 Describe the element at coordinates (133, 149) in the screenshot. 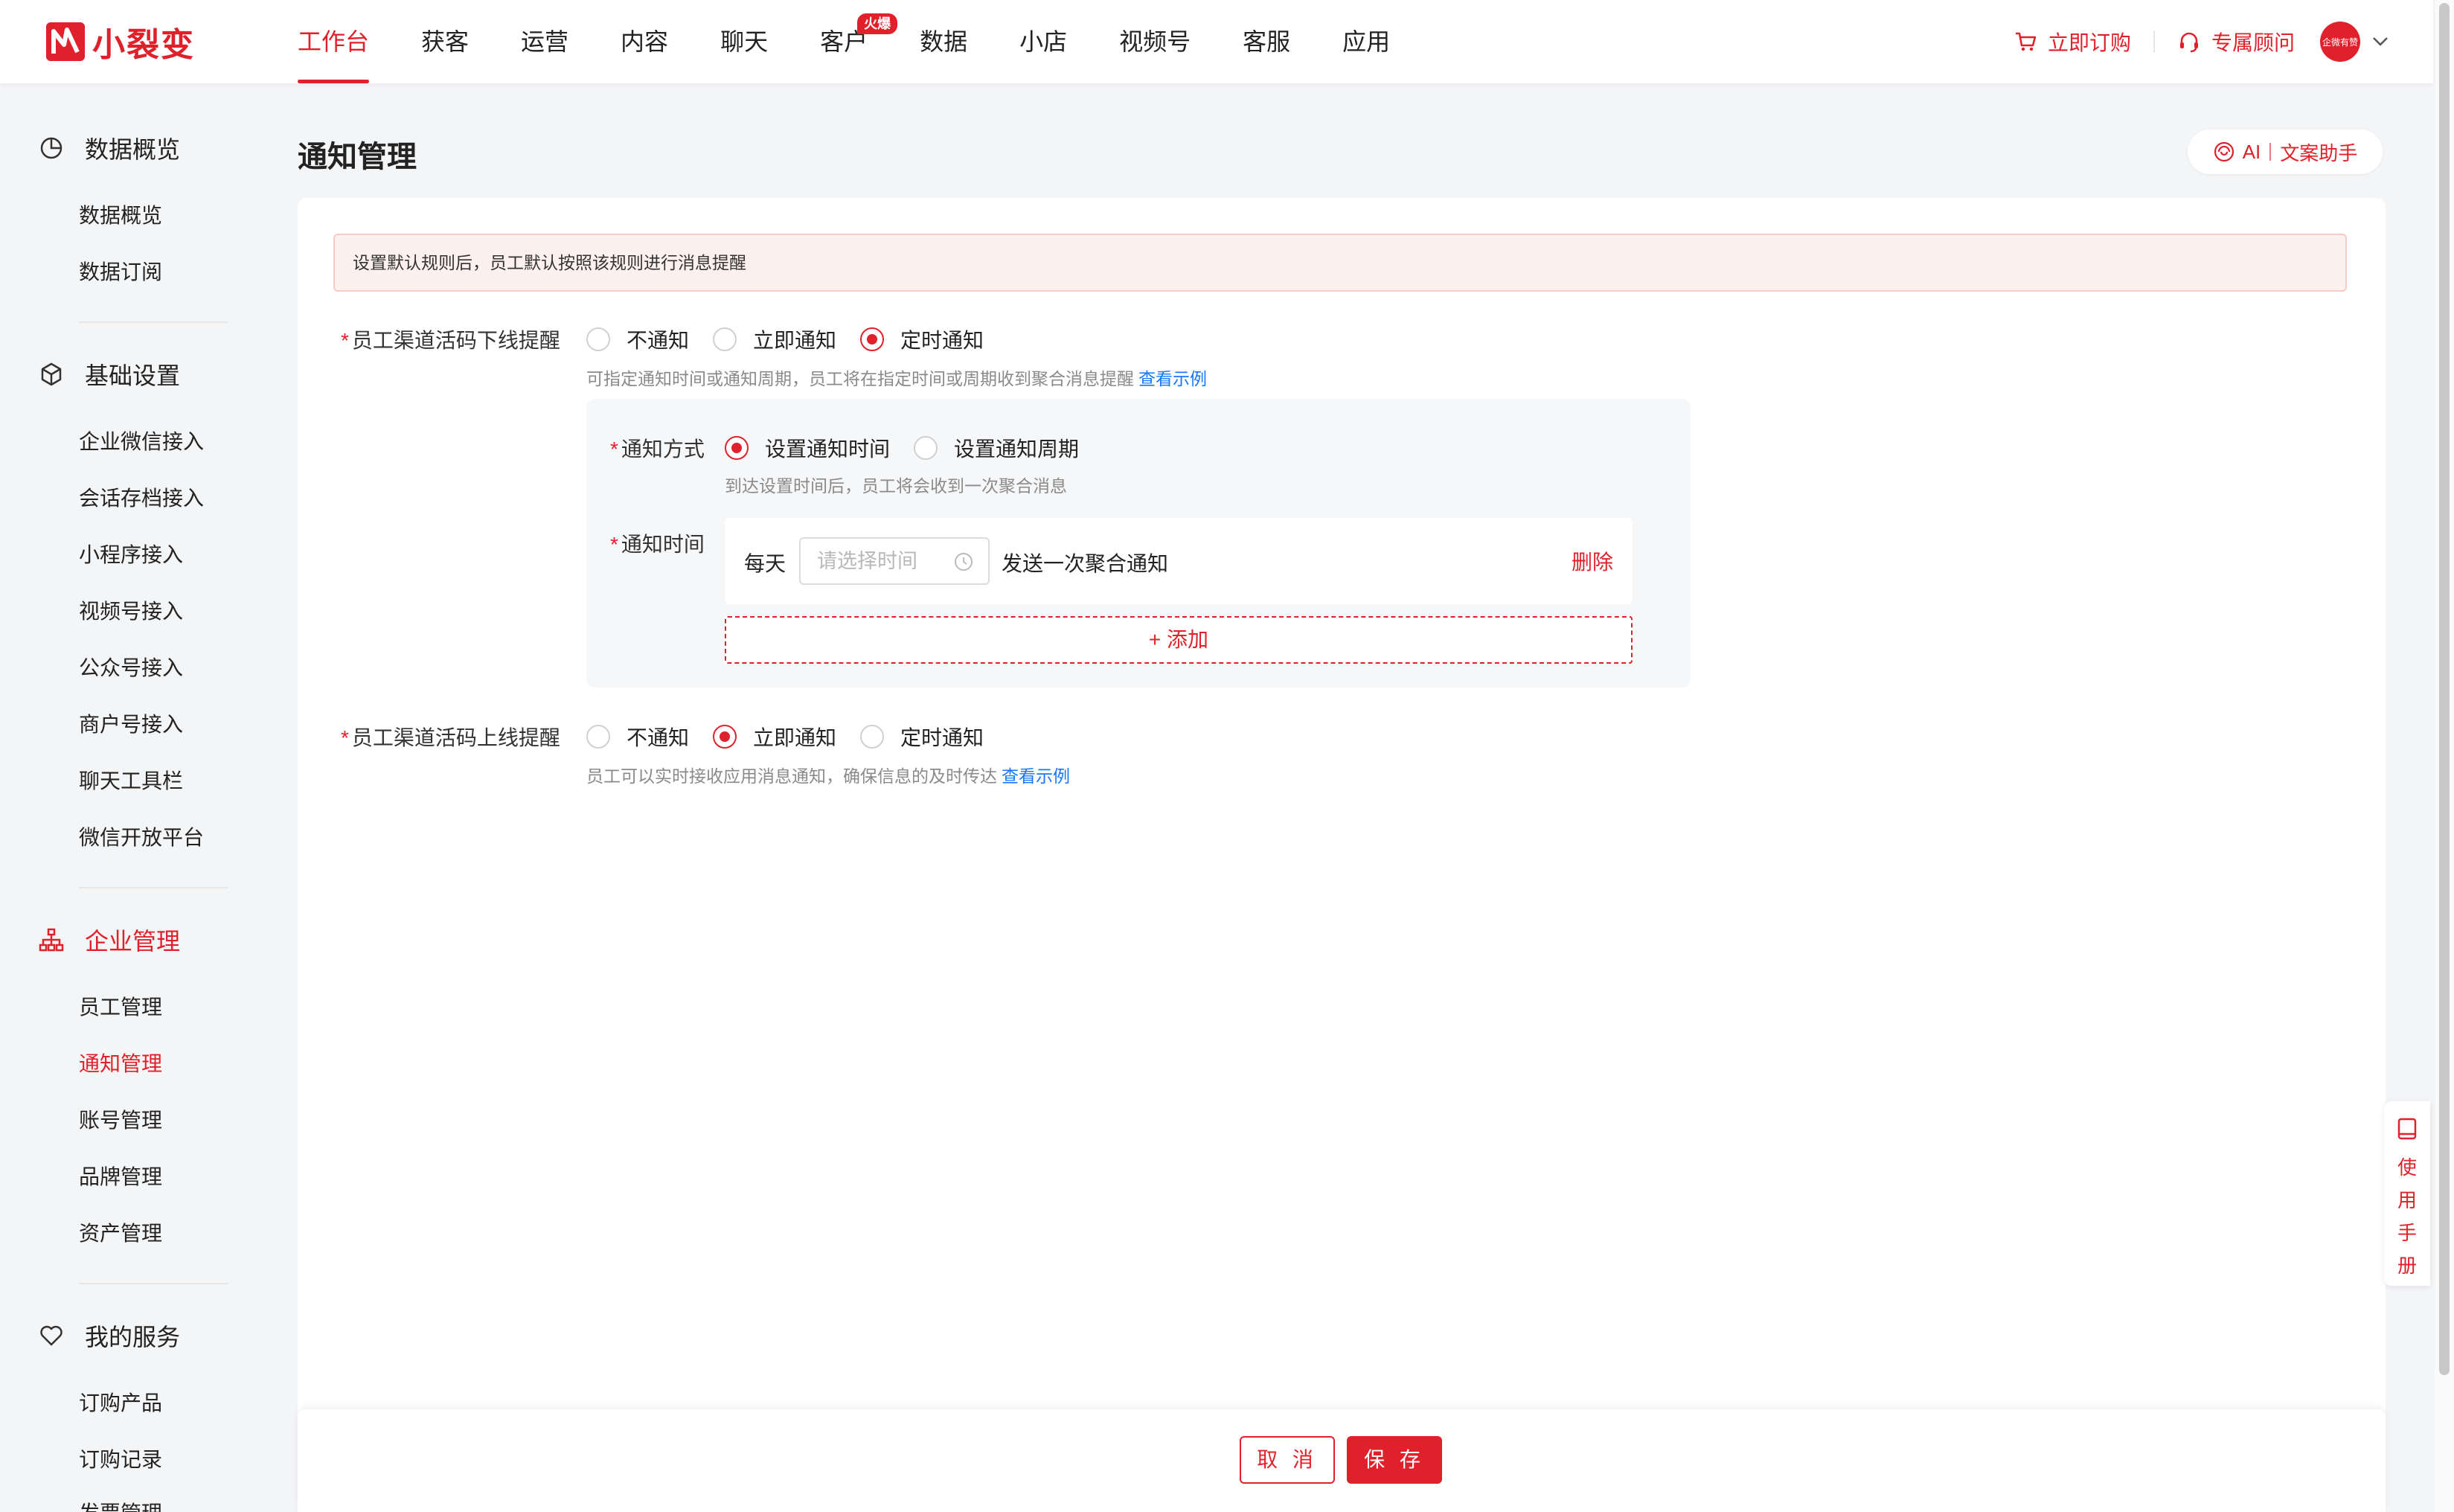

I see `sidebar-group-label: 数据概览` at that location.